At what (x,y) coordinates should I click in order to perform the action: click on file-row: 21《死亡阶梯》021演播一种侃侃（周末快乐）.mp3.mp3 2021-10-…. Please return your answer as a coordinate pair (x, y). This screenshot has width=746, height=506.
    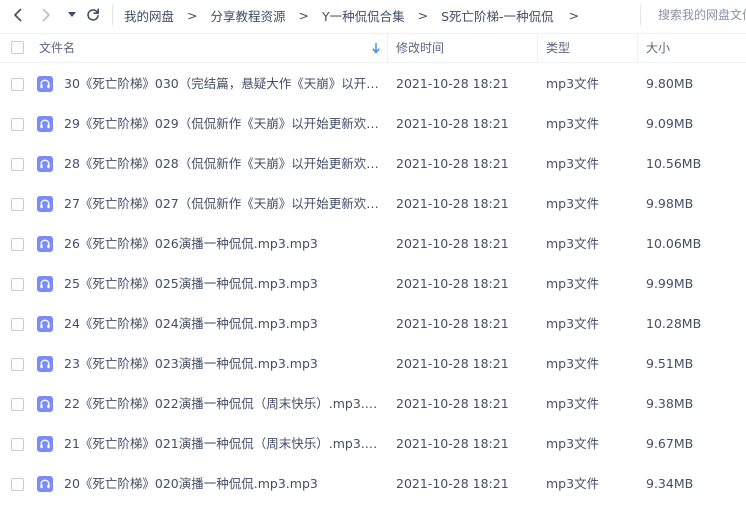
    Looking at the image, I should click on (373, 444).